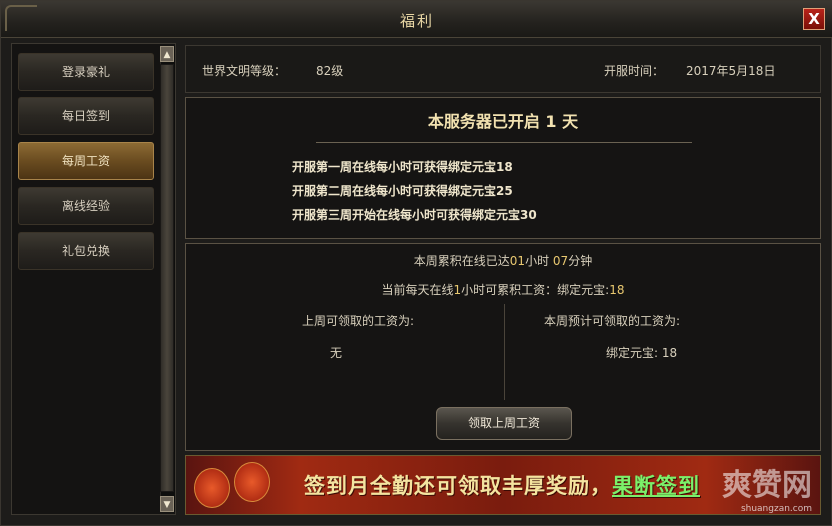 The width and height of the screenshot is (832, 526). What do you see at coordinates (503, 69) in the screenshot?
I see `server-info-row: 世界文明等级： 82级 开服时间： 2017年5月18日` at bounding box center [503, 69].